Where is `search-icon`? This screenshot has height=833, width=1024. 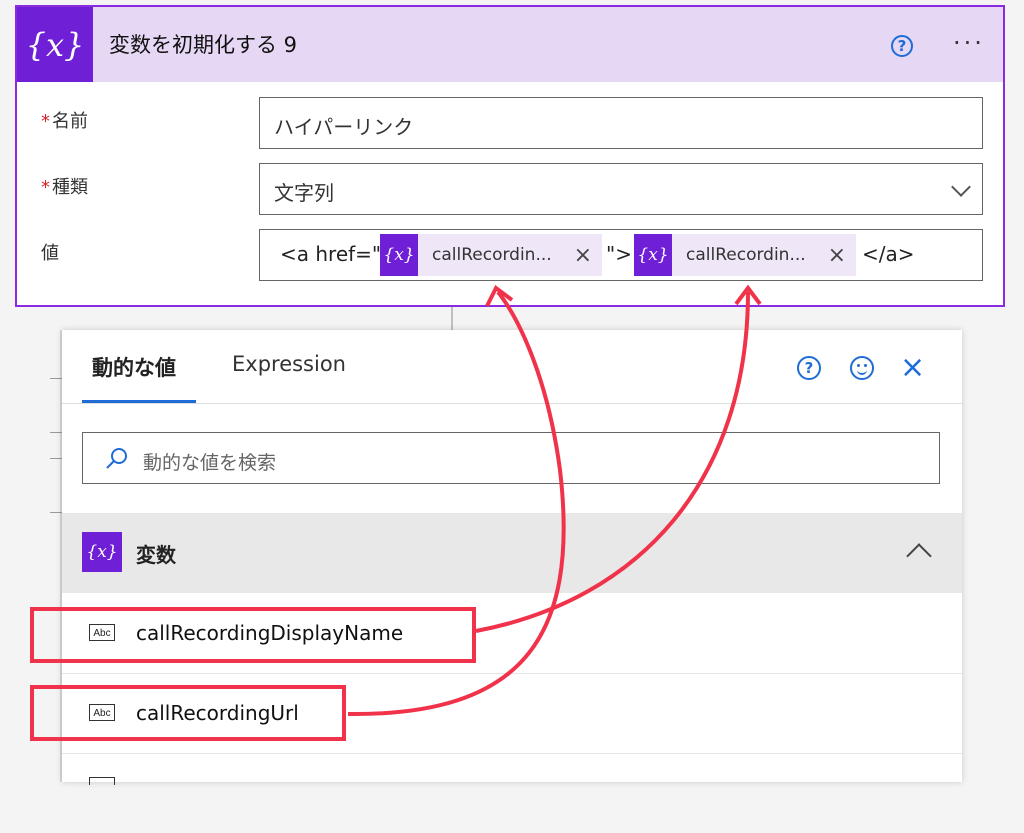
search-icon is located at coordinates (116, 458).